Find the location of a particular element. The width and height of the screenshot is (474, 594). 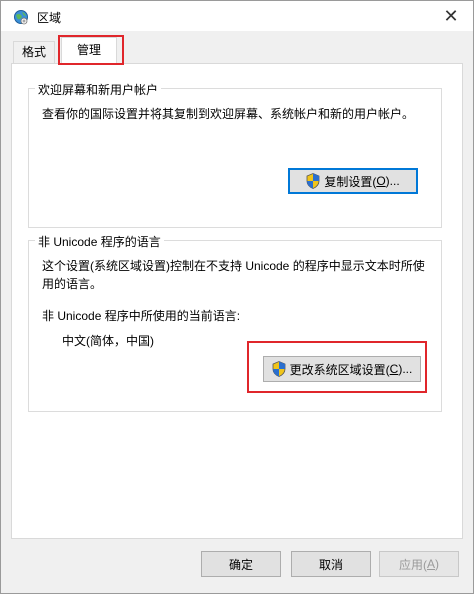

tab-formats: 格式 is located at coordinates (34, 52).